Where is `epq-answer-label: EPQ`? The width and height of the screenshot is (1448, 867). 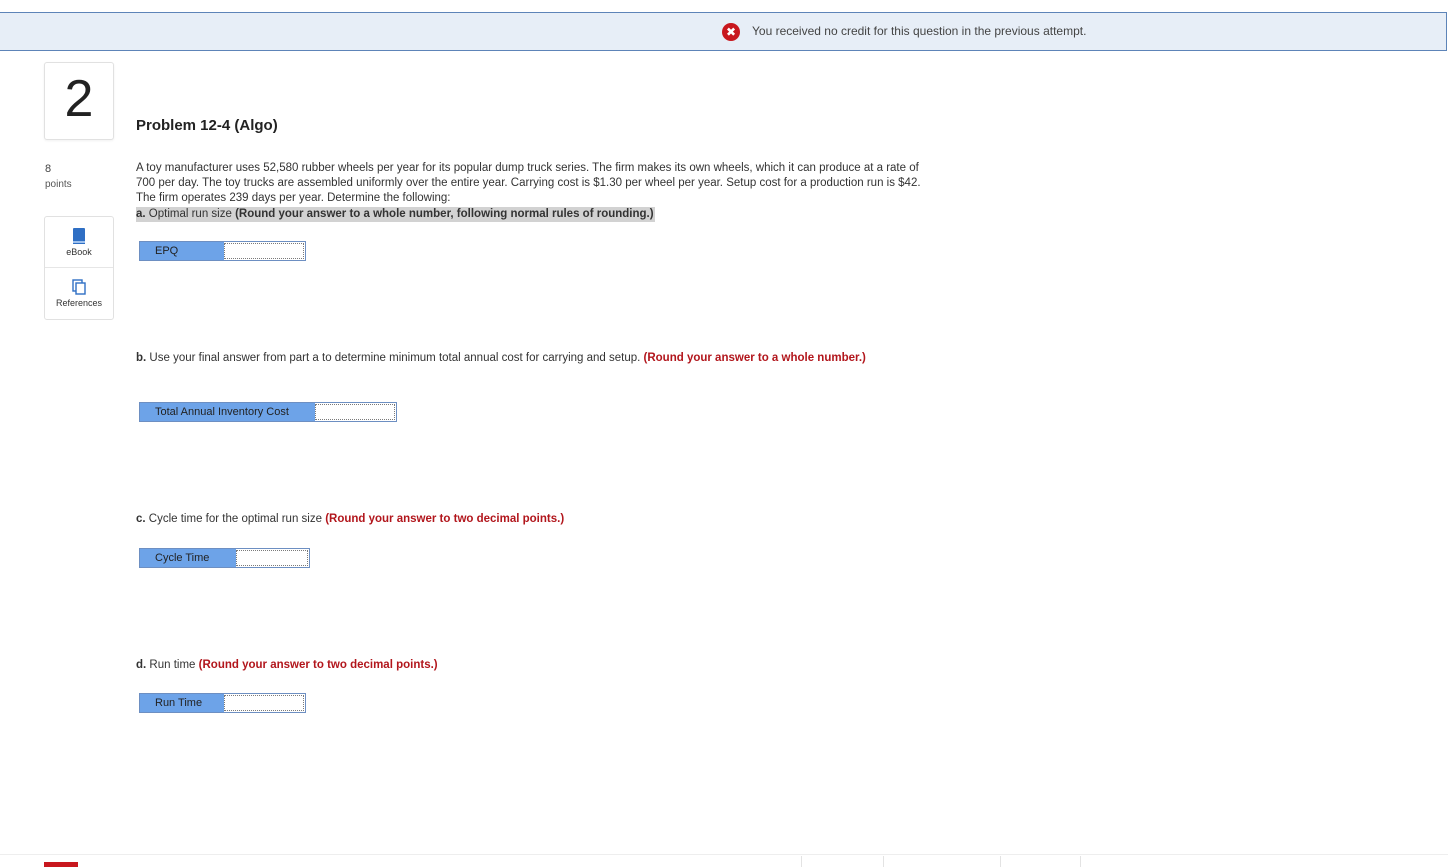 epq-answer-label: EPQ is located at coordinates (182, 251).